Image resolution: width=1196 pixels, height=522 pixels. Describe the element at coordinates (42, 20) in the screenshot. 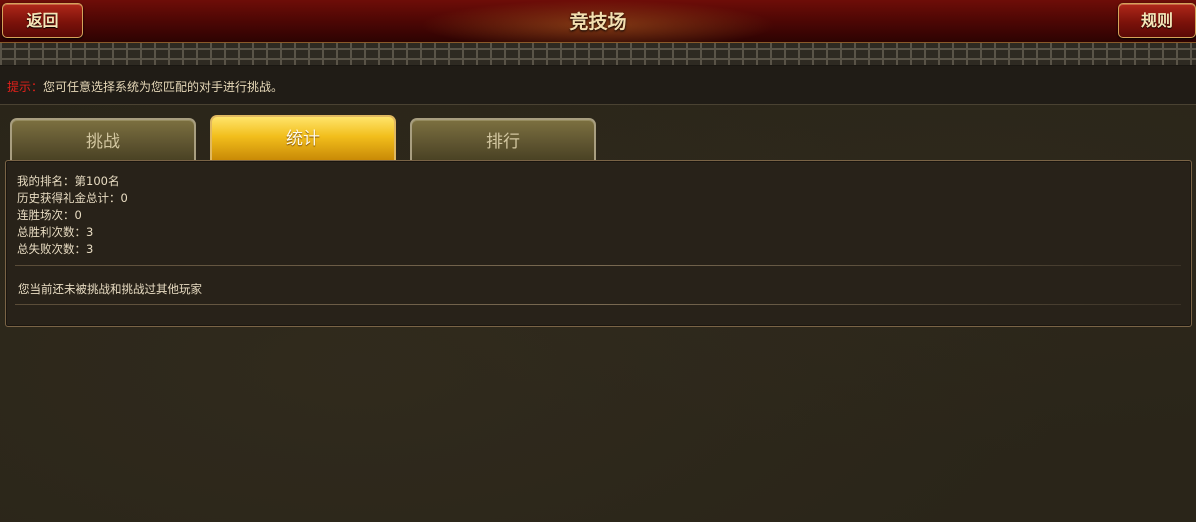

I see `back-button: 返回` at that location.